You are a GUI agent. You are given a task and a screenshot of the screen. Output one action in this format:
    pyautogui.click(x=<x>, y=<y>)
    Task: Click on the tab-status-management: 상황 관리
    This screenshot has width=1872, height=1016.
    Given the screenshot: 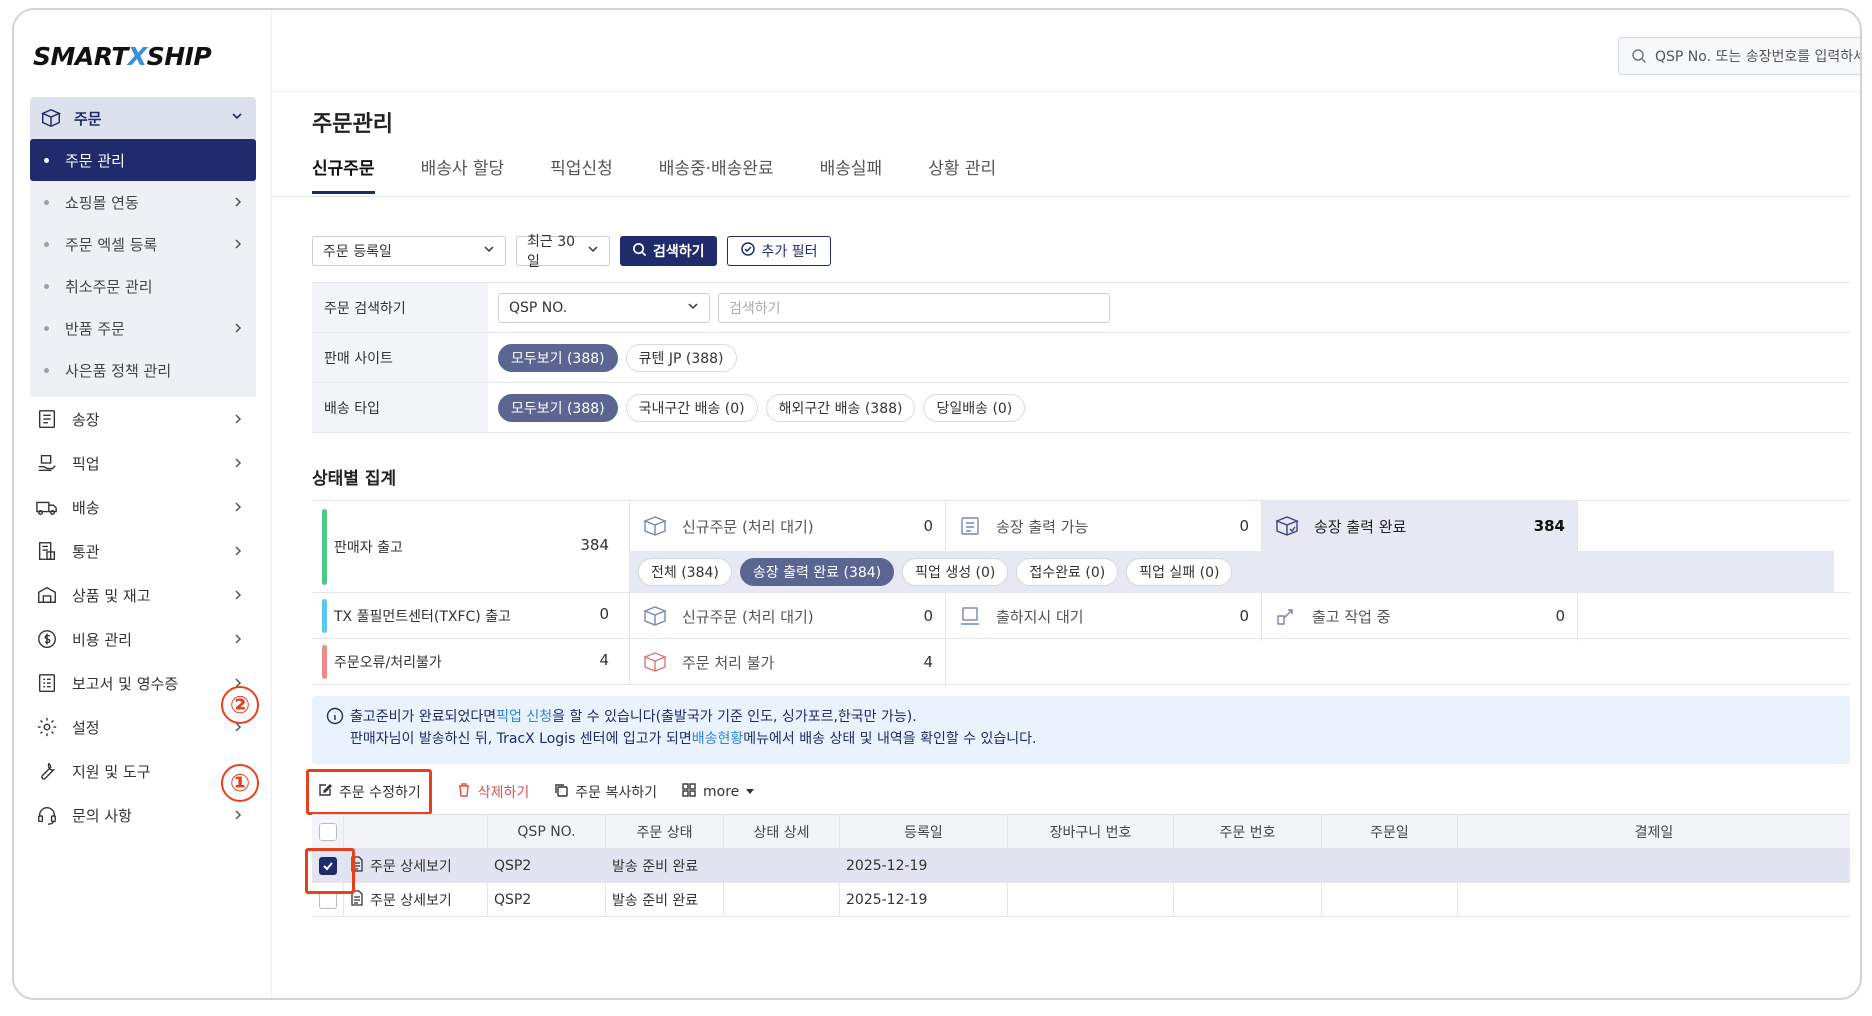 What is the action you would take?
    pyautogui.click(x=962, y=174)
    